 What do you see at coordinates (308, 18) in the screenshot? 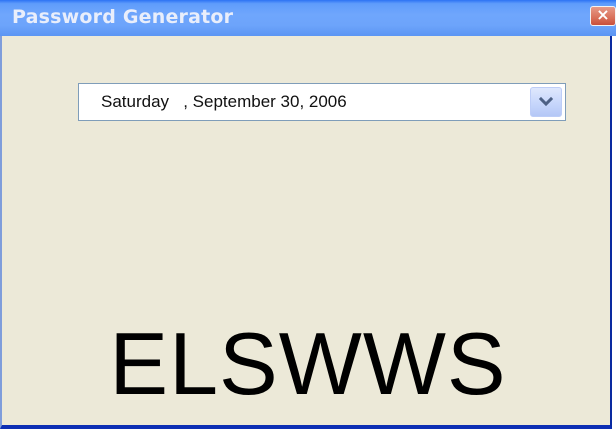
I see `title-bar: Password Generator ×` at bounding box center [308, 18].